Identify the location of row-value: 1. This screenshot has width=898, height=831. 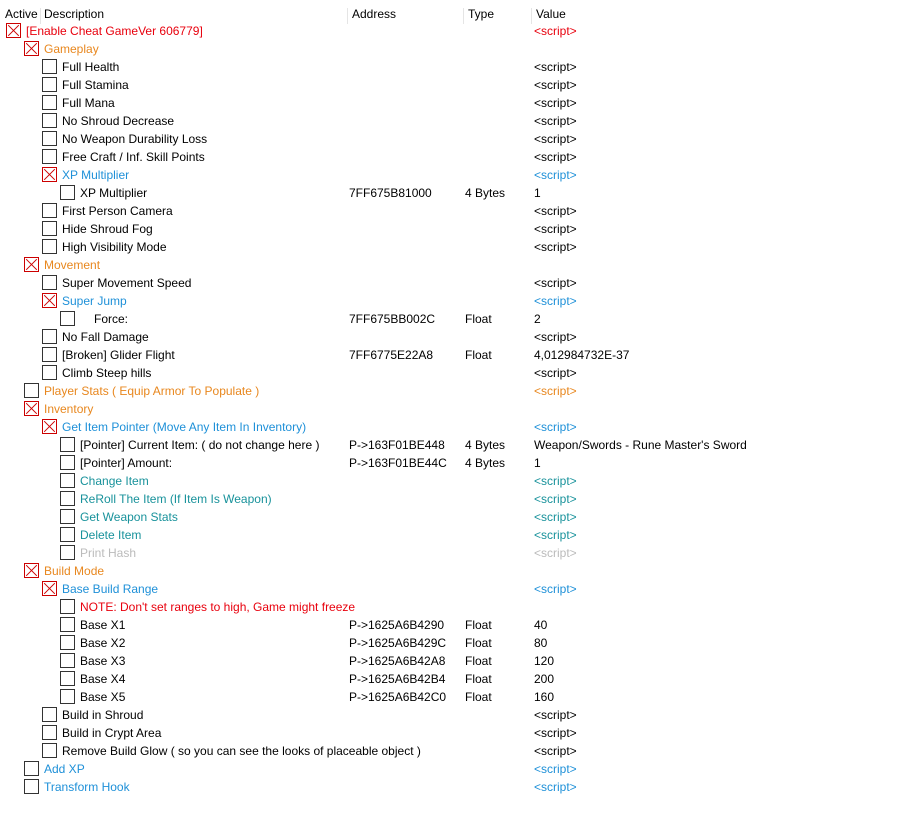
(537, 463).